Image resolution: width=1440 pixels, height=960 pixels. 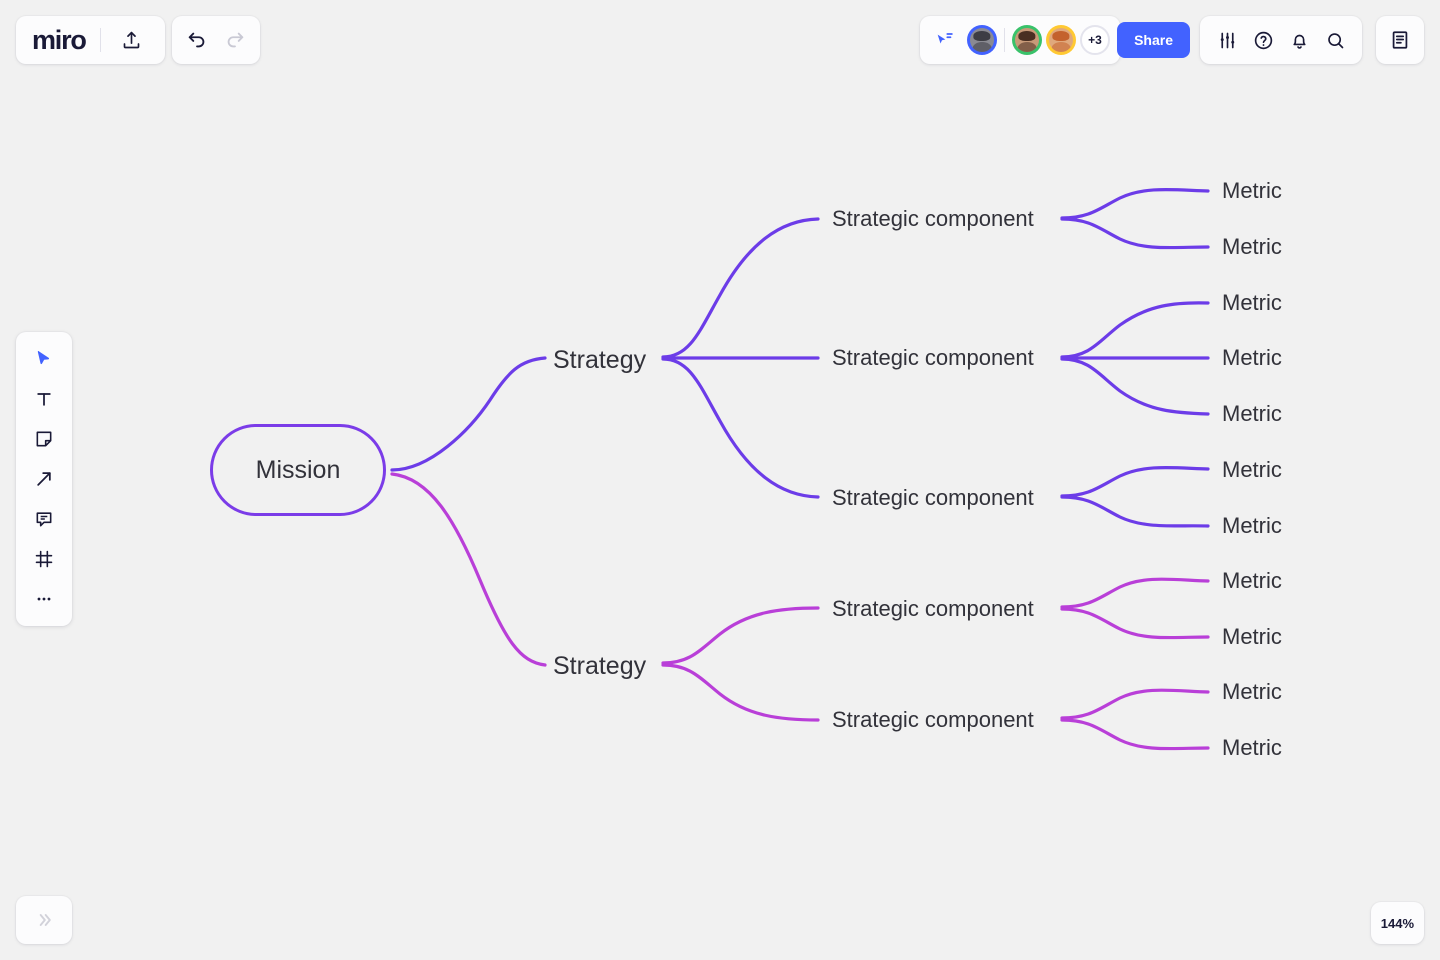 I want to click on expand-panel-button, so click(x=44, y=920).